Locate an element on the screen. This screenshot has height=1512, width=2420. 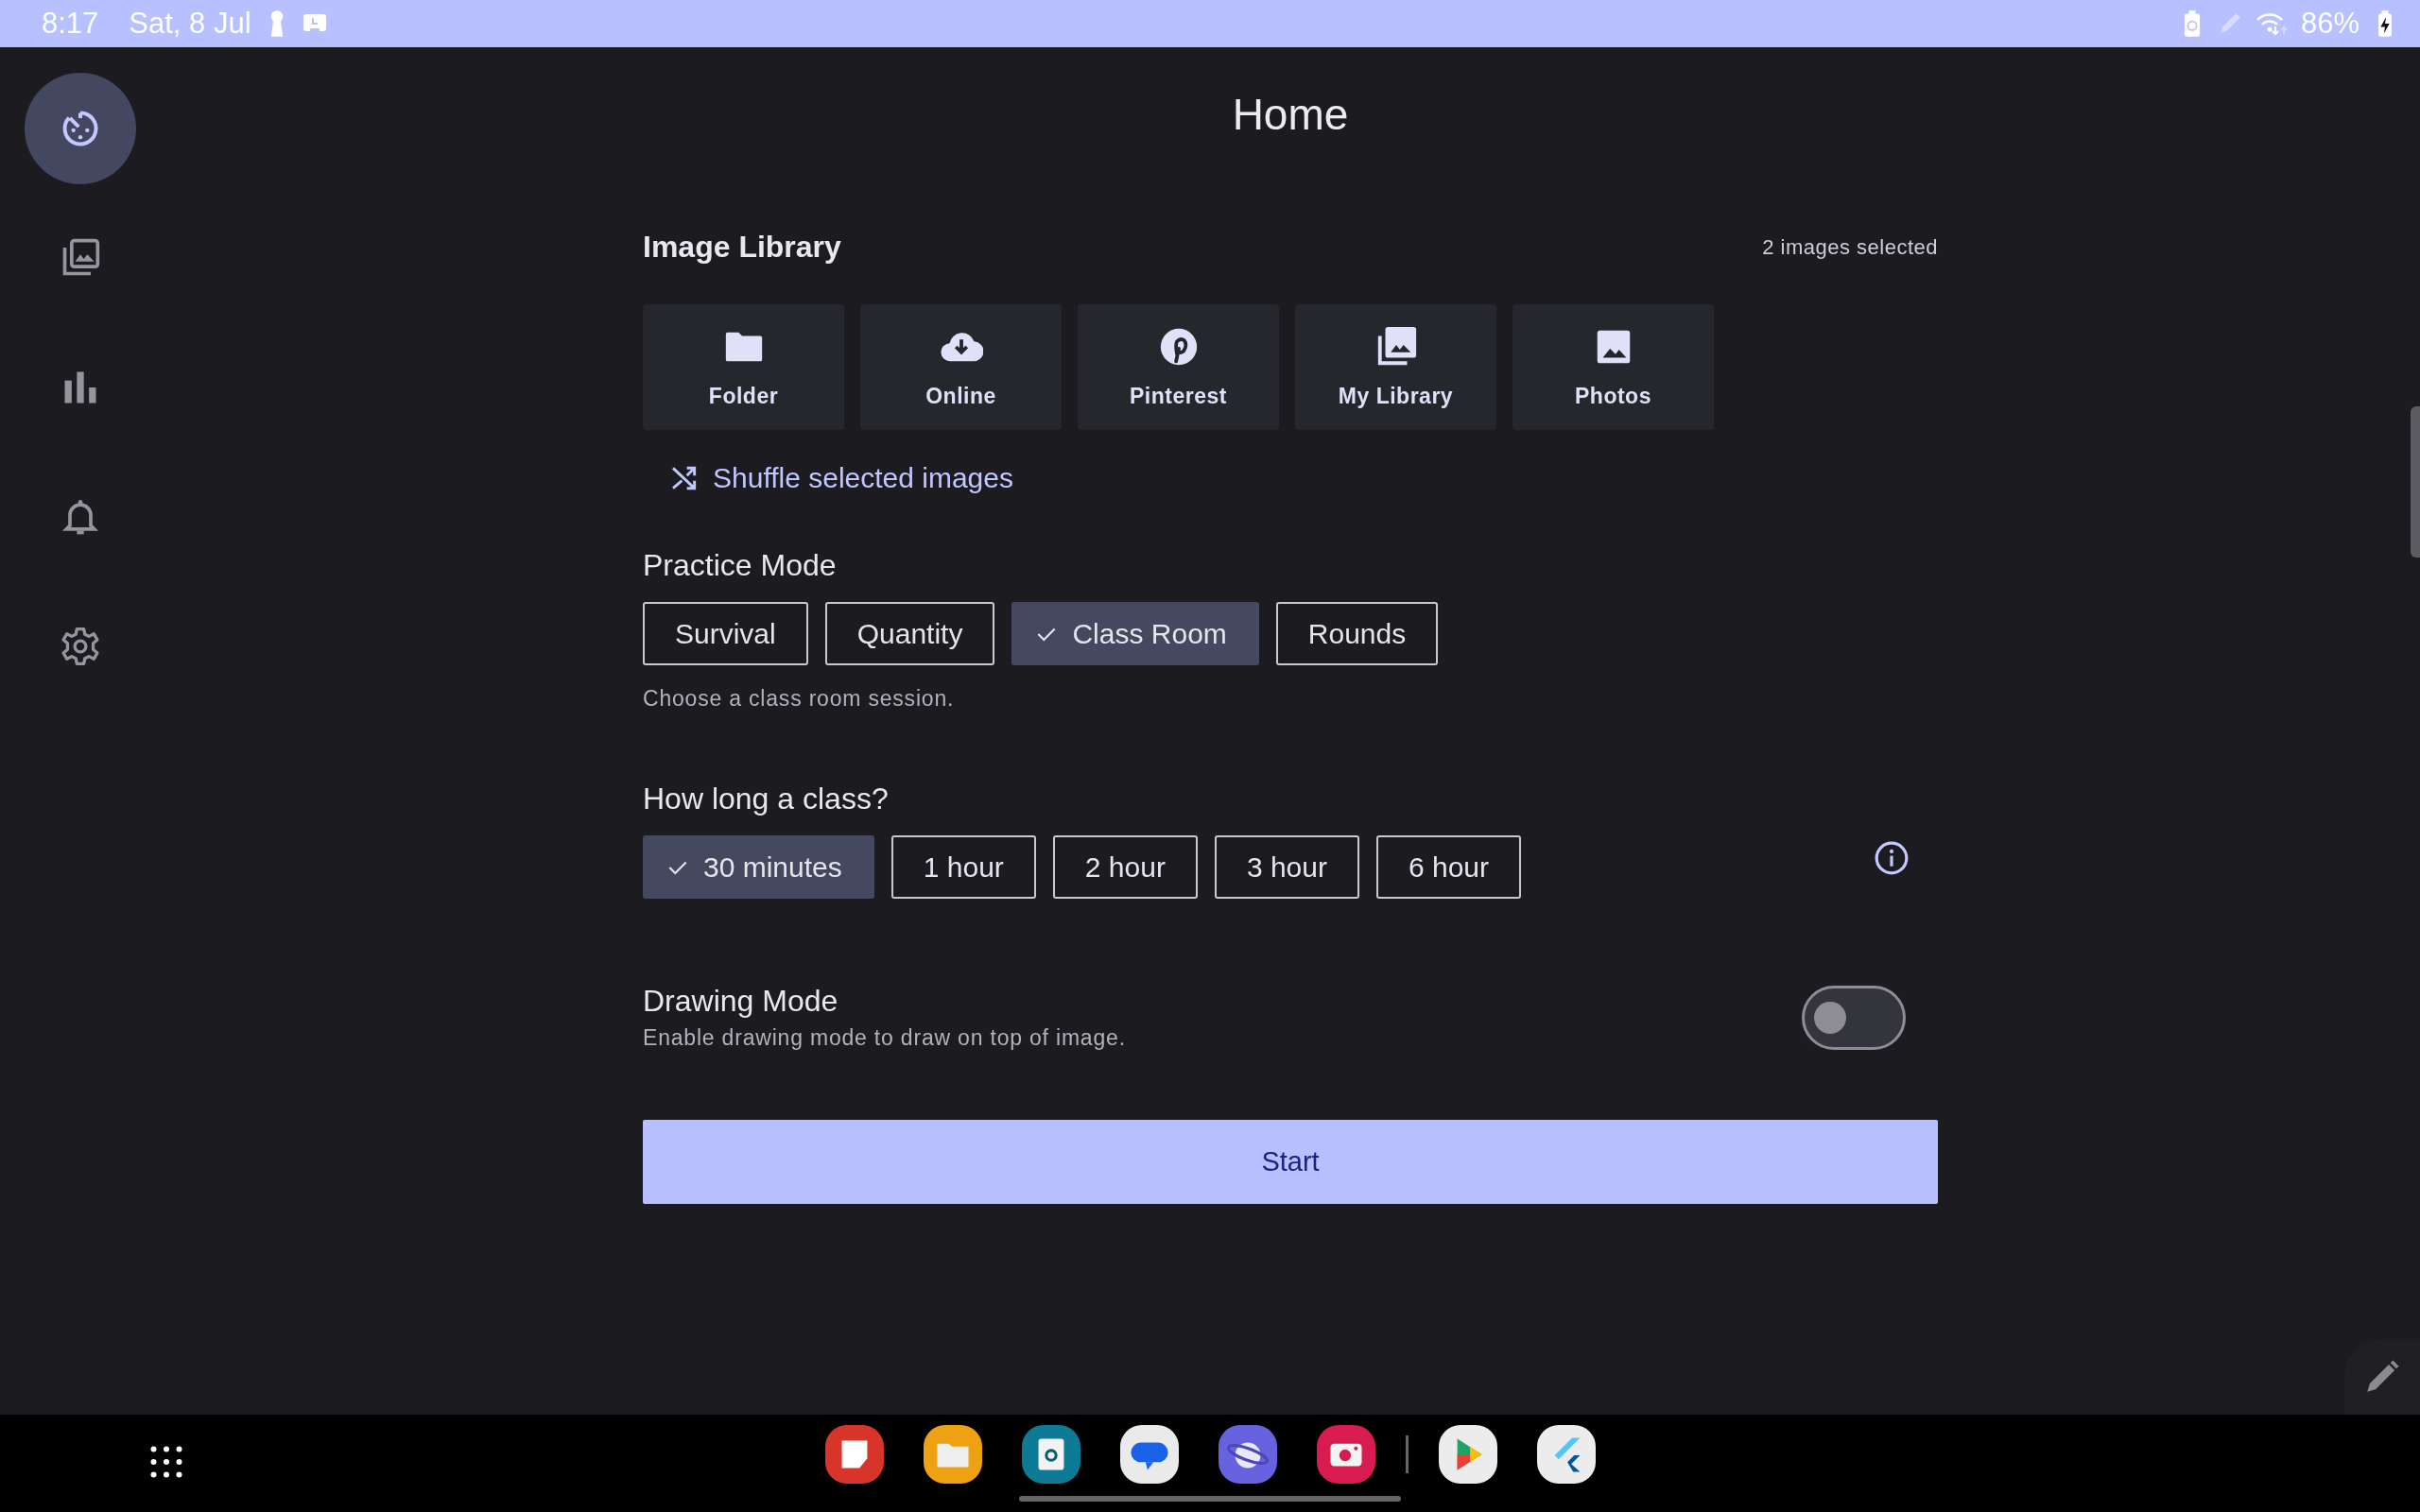
edge-handle is located at coordinates (2415, 482).